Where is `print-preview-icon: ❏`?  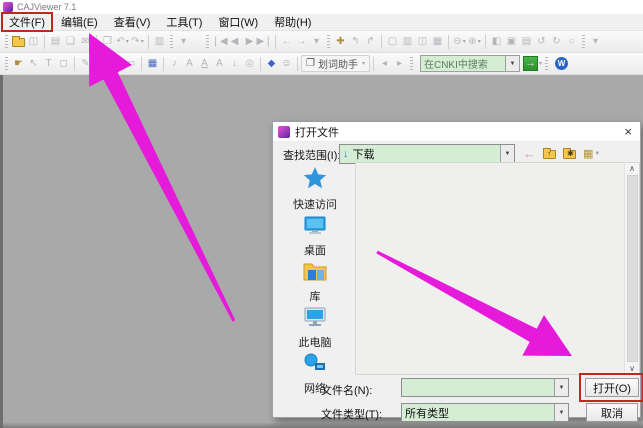 print-preview-icon: ❏ is located at coordinates (70, 42).